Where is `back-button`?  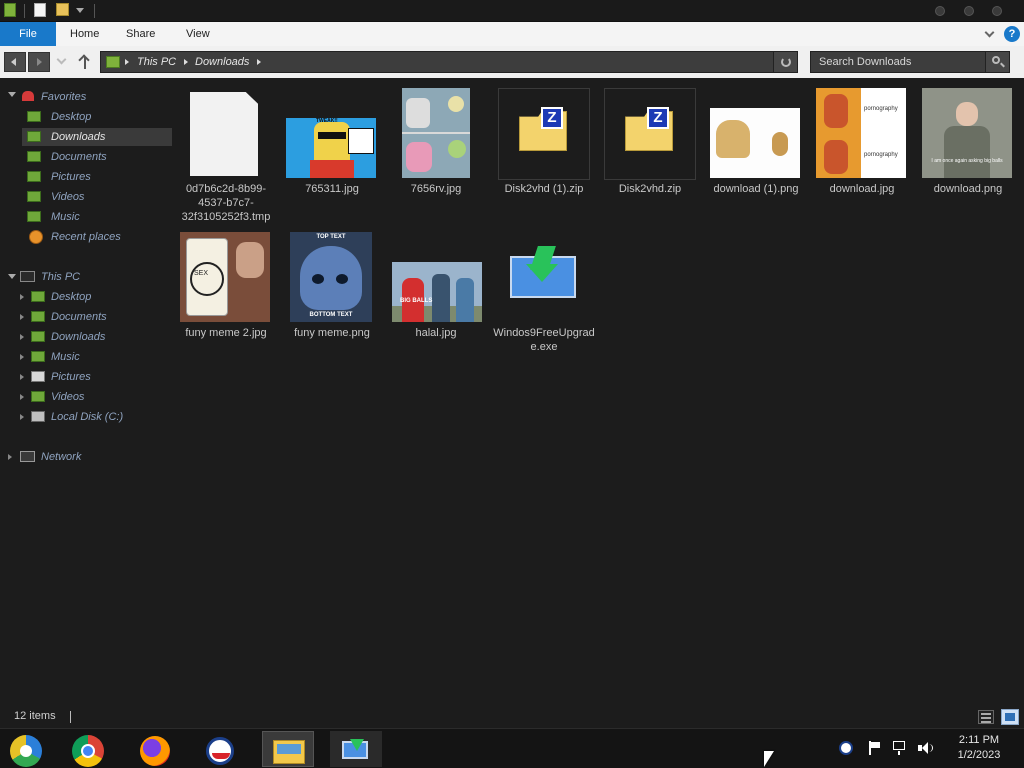
back-button is located at coordinates (15, 62).